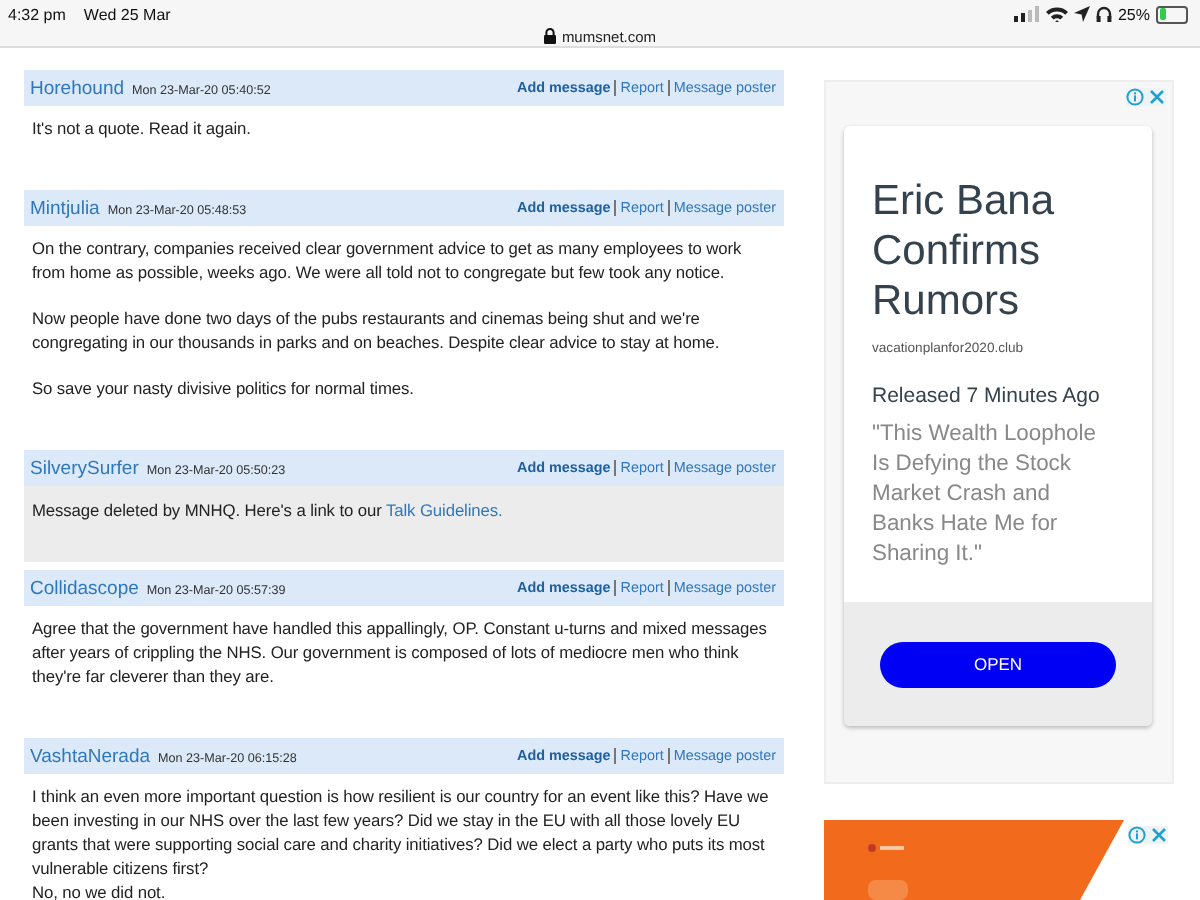  What do you see at coordinates (142, 128) in the screenshot?
I see `post-text: It's not a quote. Read it again.` at bounding box center [142, 128].